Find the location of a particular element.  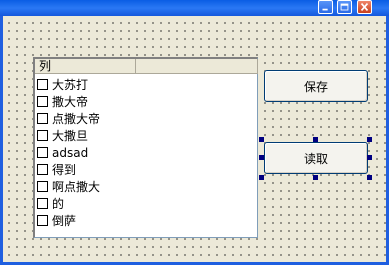

close-icon is located at coordinates (364, 7).